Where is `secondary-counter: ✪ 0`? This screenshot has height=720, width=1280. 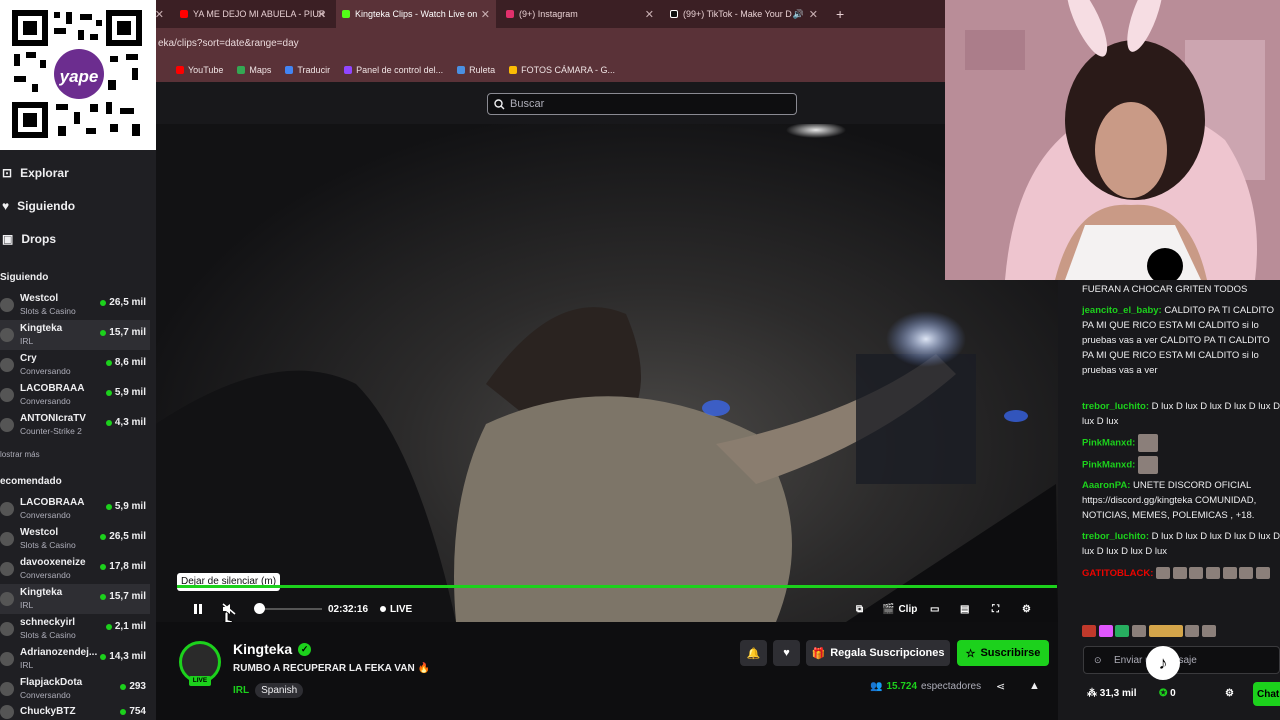 secondary-counter: ✪ 0 is located at coordinates (1167, 693).